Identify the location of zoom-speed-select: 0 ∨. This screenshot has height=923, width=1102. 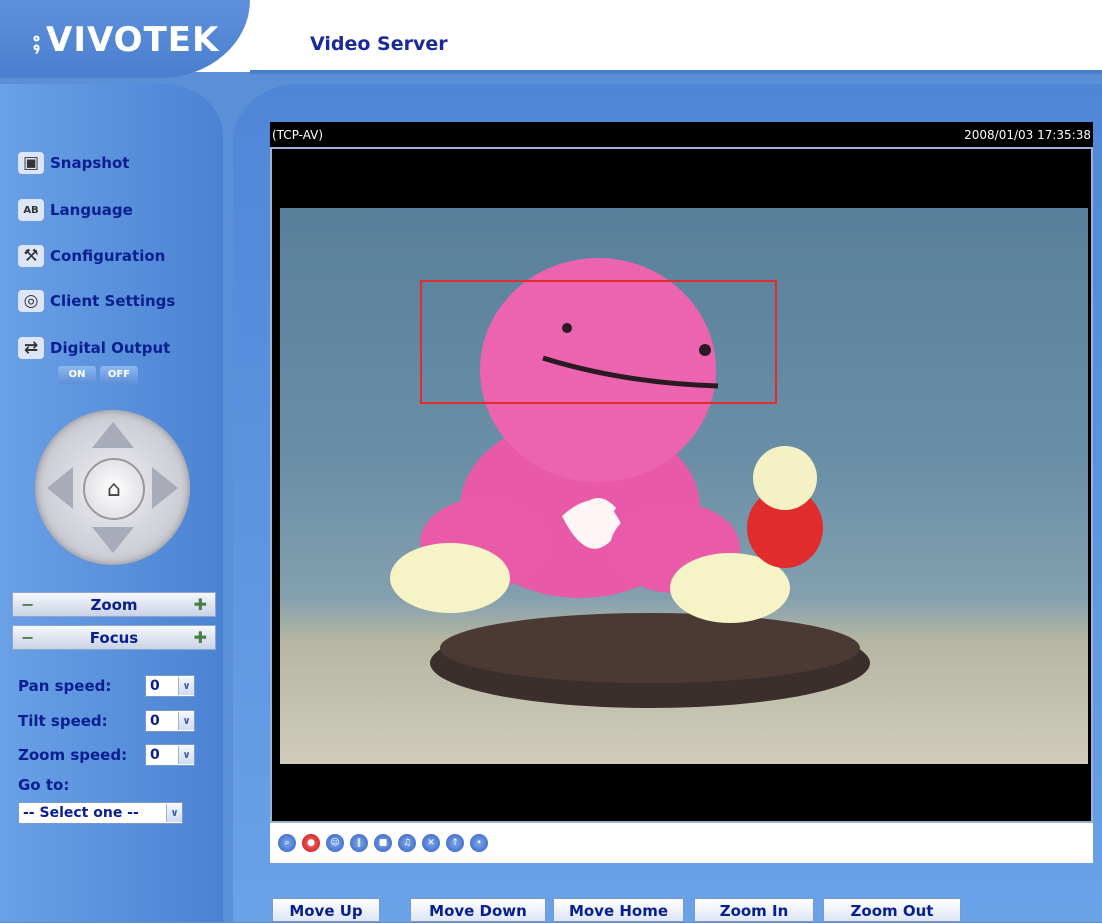
(170, 755).